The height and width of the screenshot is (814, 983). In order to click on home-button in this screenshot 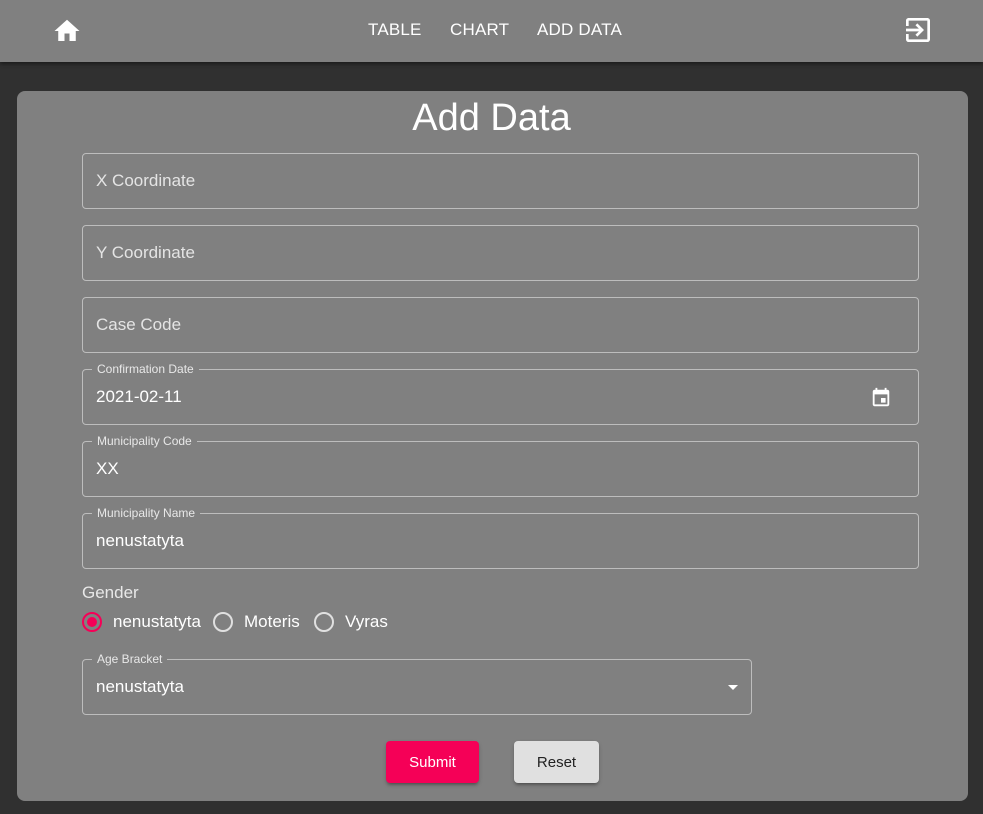, I will do `click(67, 31)`.